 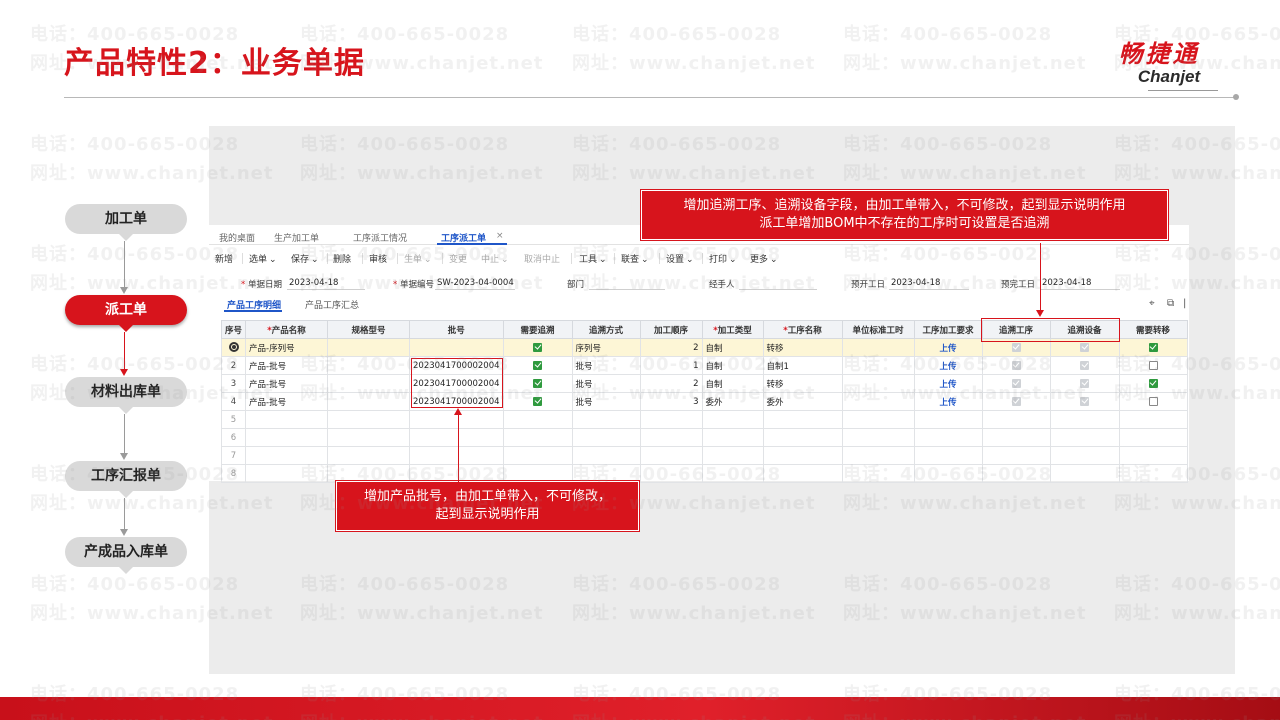 What do you see at coordinates (263, 258) in the screenshot?
I see `select-button: 选单 ⌄` at bounding box center [263, 258].